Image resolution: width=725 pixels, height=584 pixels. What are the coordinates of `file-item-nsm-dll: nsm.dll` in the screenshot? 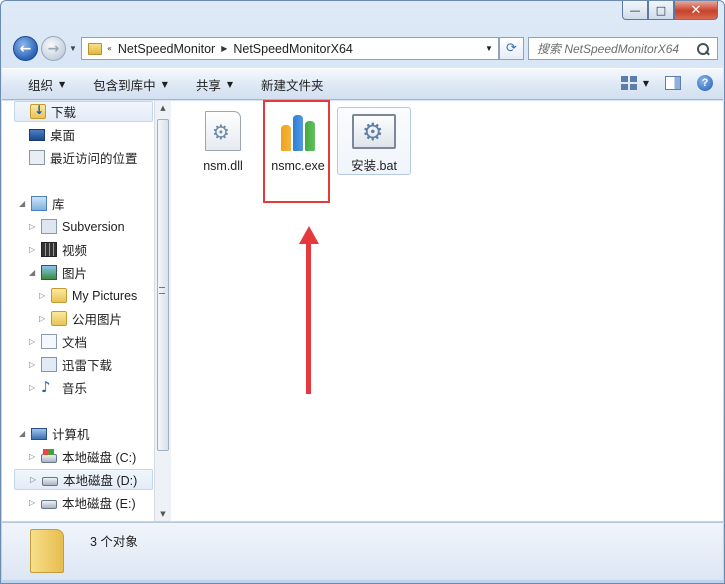 It's located at (223, 141).